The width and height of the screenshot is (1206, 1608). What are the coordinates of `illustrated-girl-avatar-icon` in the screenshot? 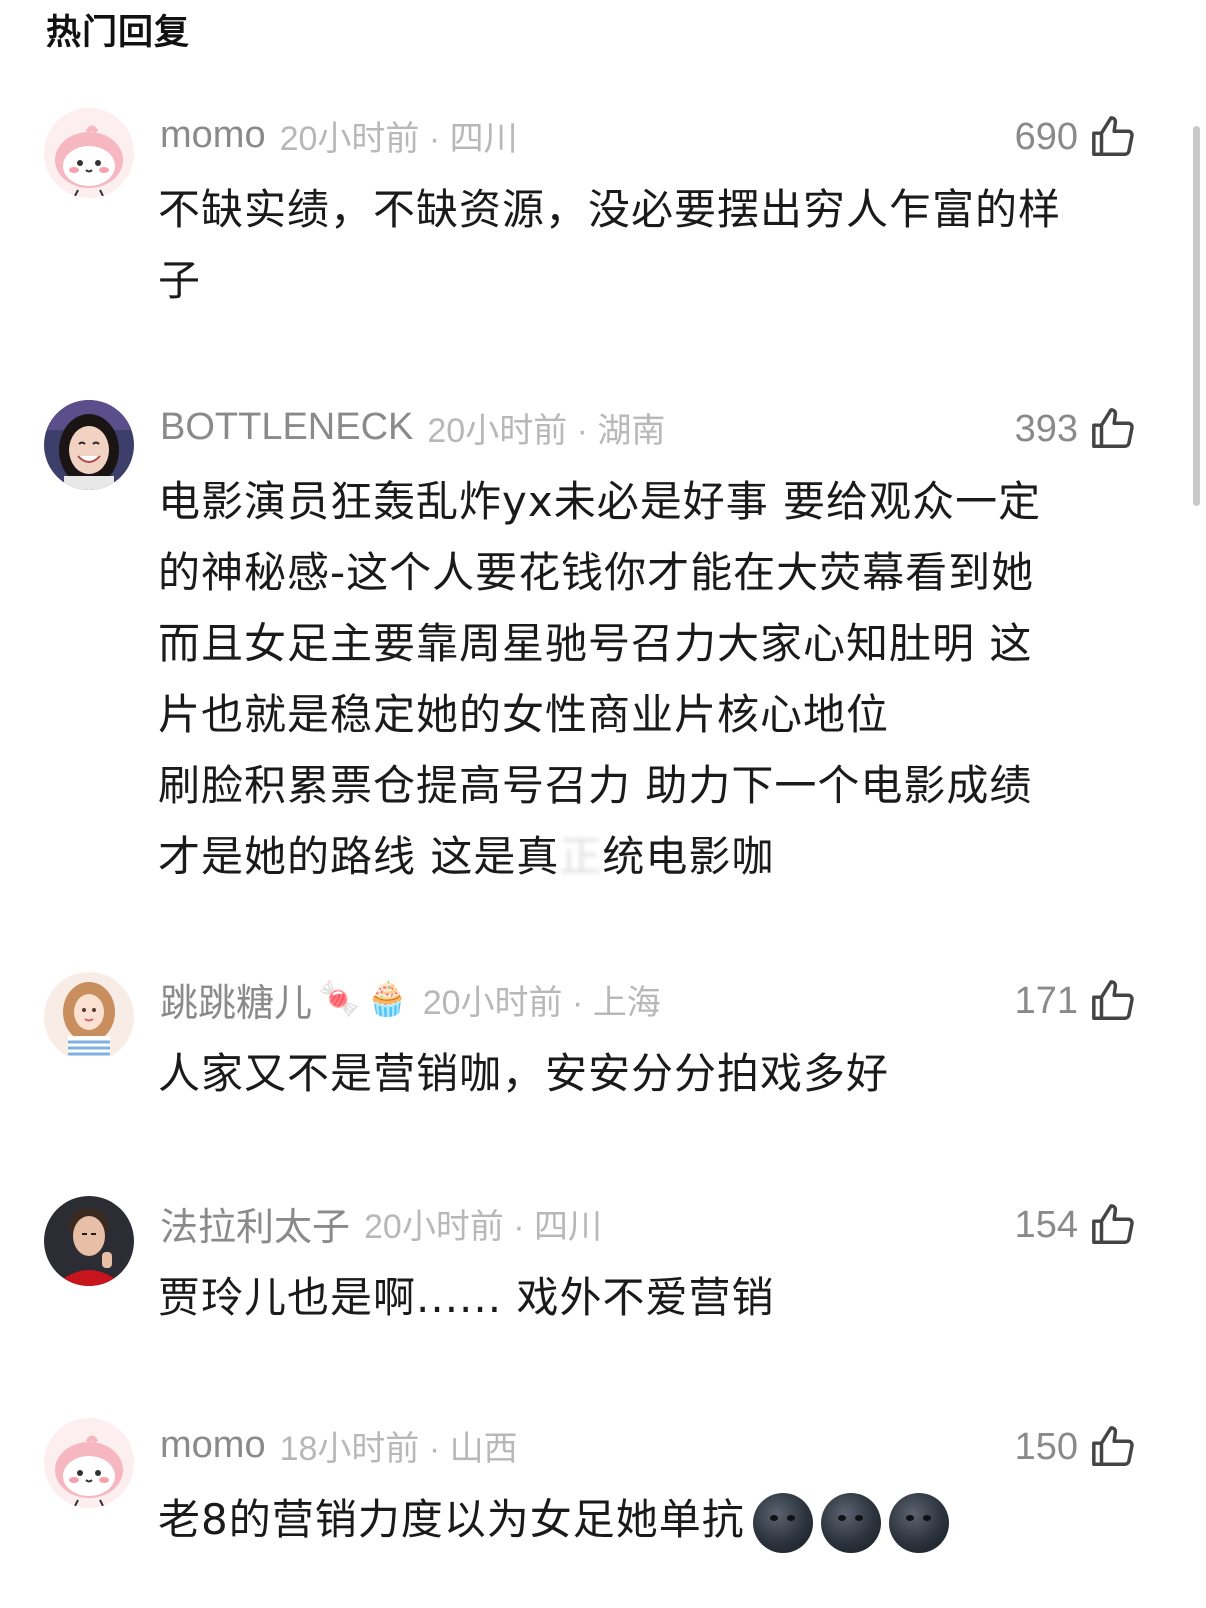 It's located at (89, 1017).